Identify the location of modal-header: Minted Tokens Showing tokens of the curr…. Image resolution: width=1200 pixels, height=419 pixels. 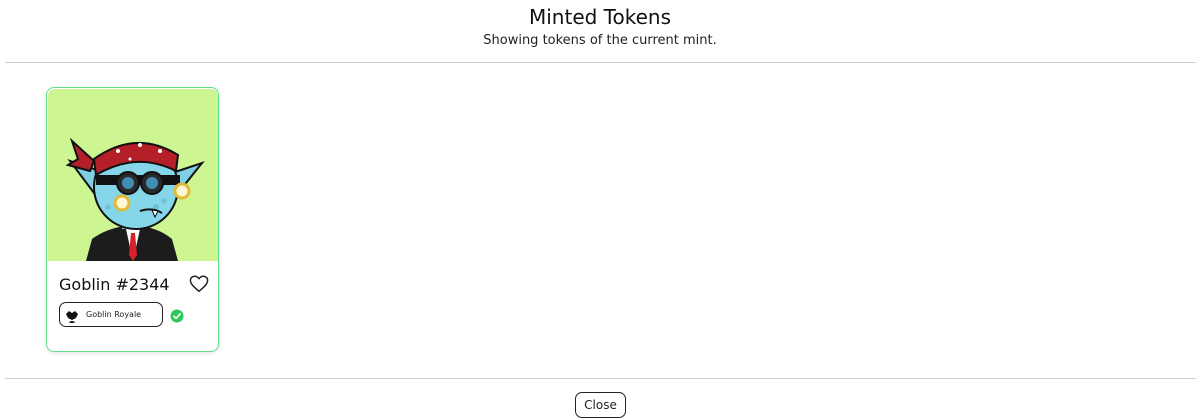
(600, 24).